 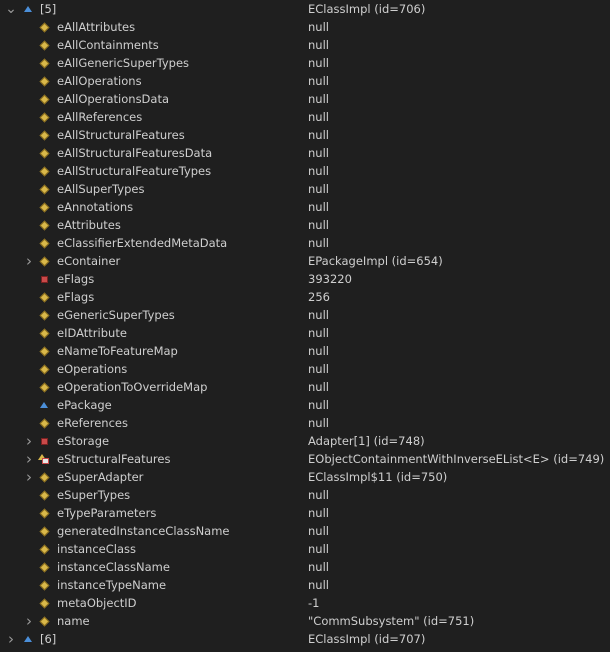 I want to click on variable-name: eOperationToOverrideMap, so click(x=132, y=387).